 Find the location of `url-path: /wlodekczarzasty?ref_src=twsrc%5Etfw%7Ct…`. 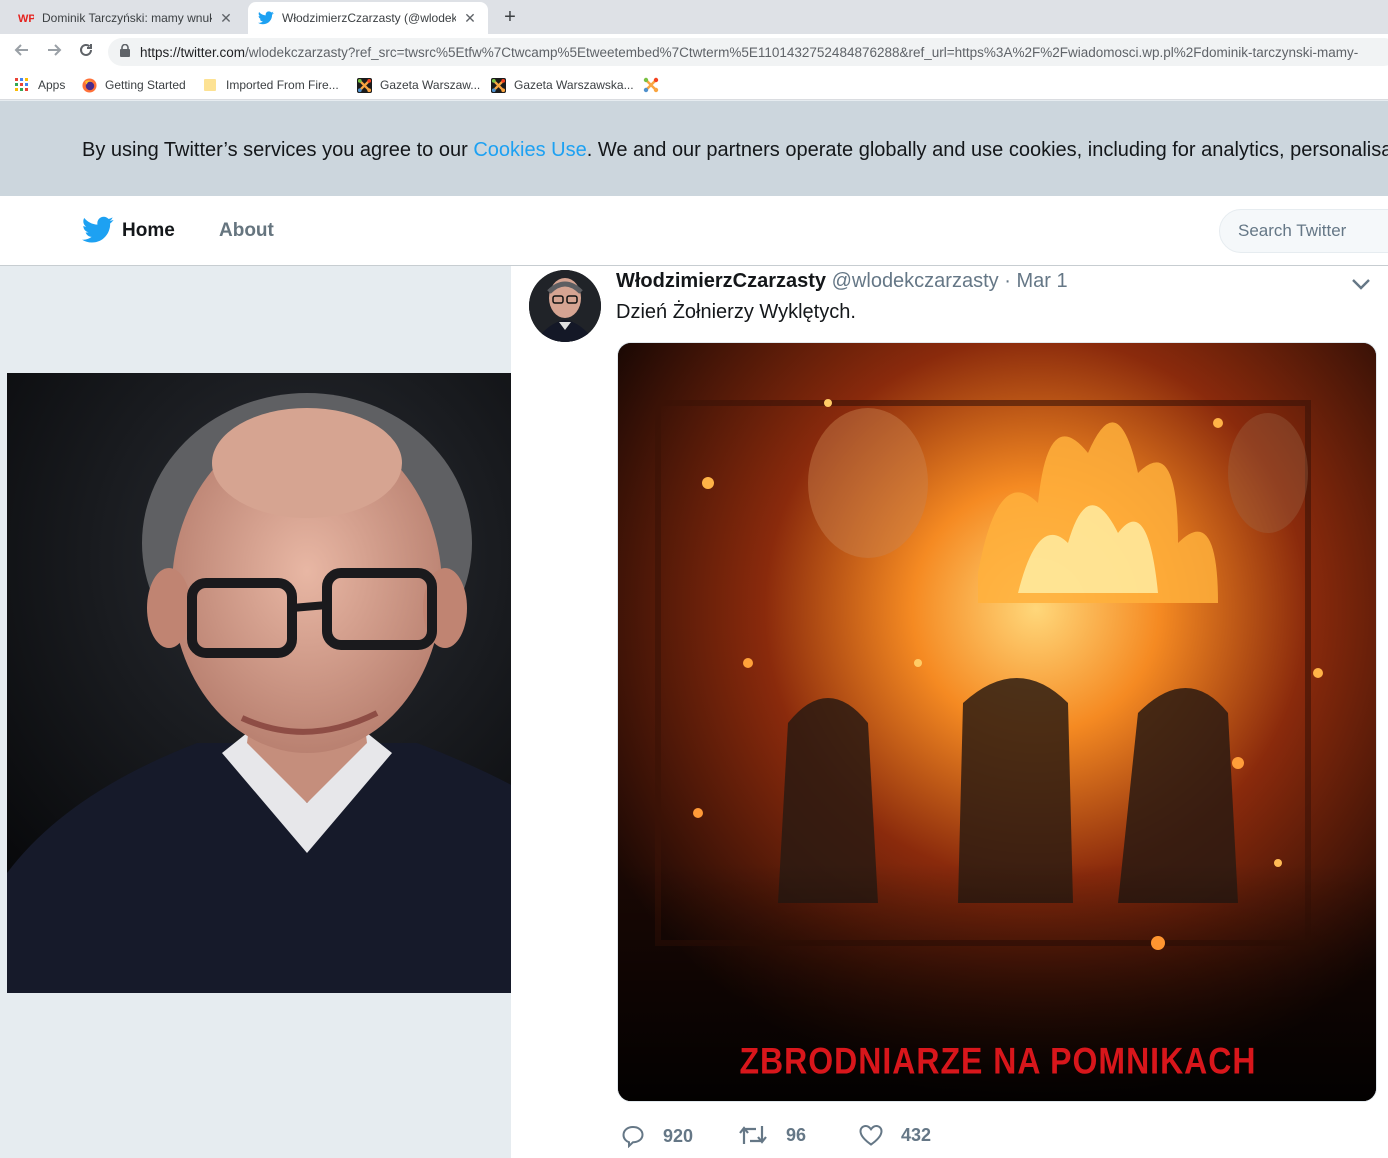

url-path: /wlodekczarzasty?ref_src=twsrc%5Etfw%7Ct… is located at coordinates (802, 52).